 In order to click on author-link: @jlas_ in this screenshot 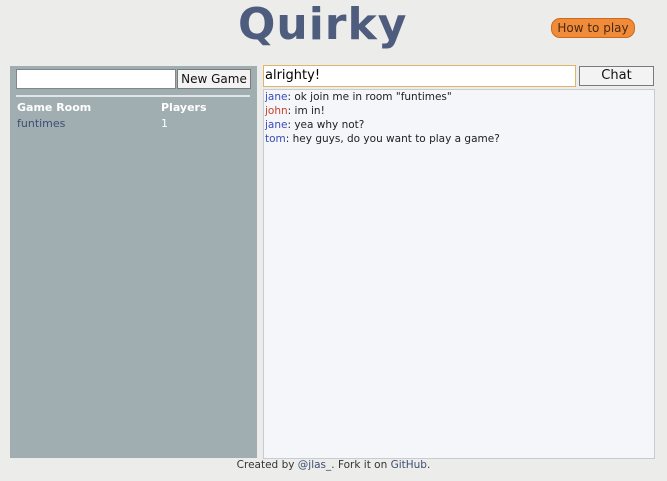, I will do `click(315, 465)`.